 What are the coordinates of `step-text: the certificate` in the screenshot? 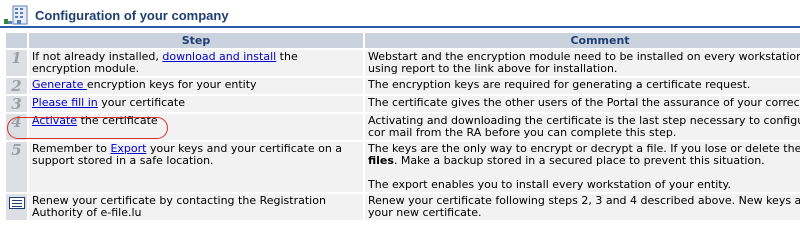 It's located at (117, 120).